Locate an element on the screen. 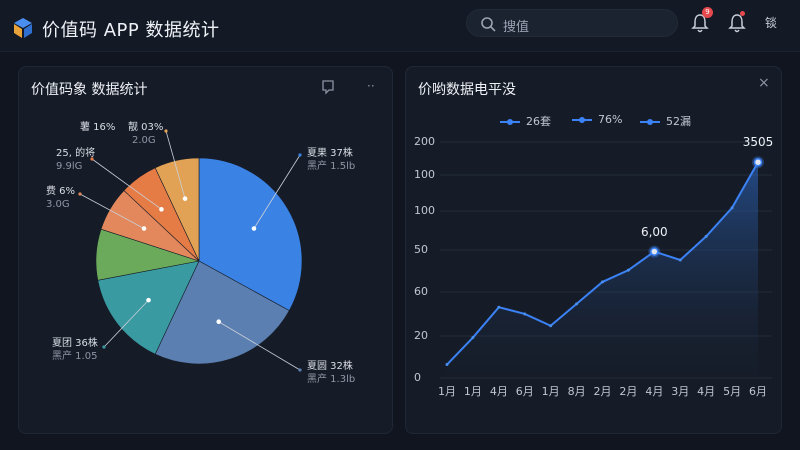 Image resolution: width=800 pixels, height=450 pixels. more-icon: ·· is located at coordinates (371, 86).